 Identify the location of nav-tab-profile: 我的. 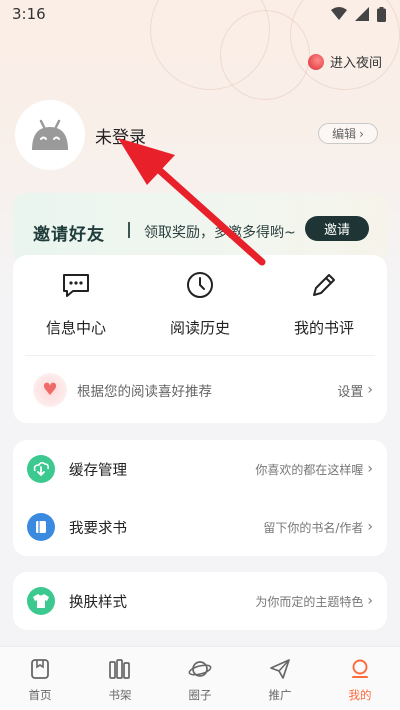
(360, 678).